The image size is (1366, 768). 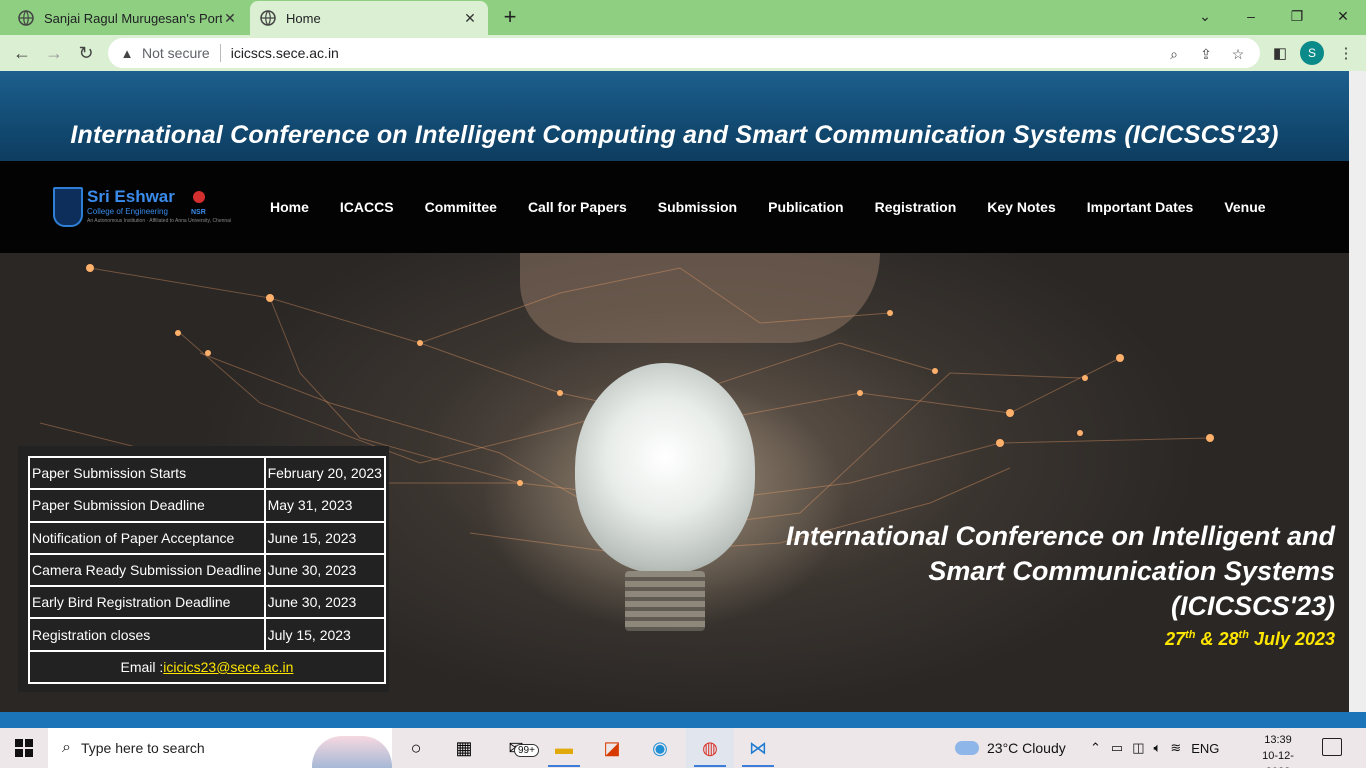 I want to click on url-text: icicscs.sece.ac.in, so click(x=285, y=53).